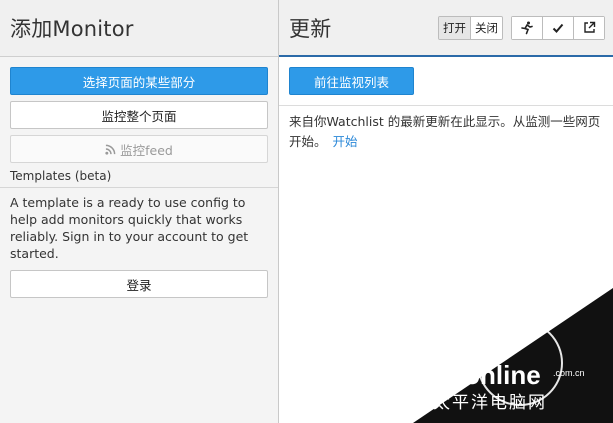 This screenshot has width=613, height=423. Describe the element at coordinates (484, 375) in the screenshot. I see `watermark-brand: PConline` at that location.